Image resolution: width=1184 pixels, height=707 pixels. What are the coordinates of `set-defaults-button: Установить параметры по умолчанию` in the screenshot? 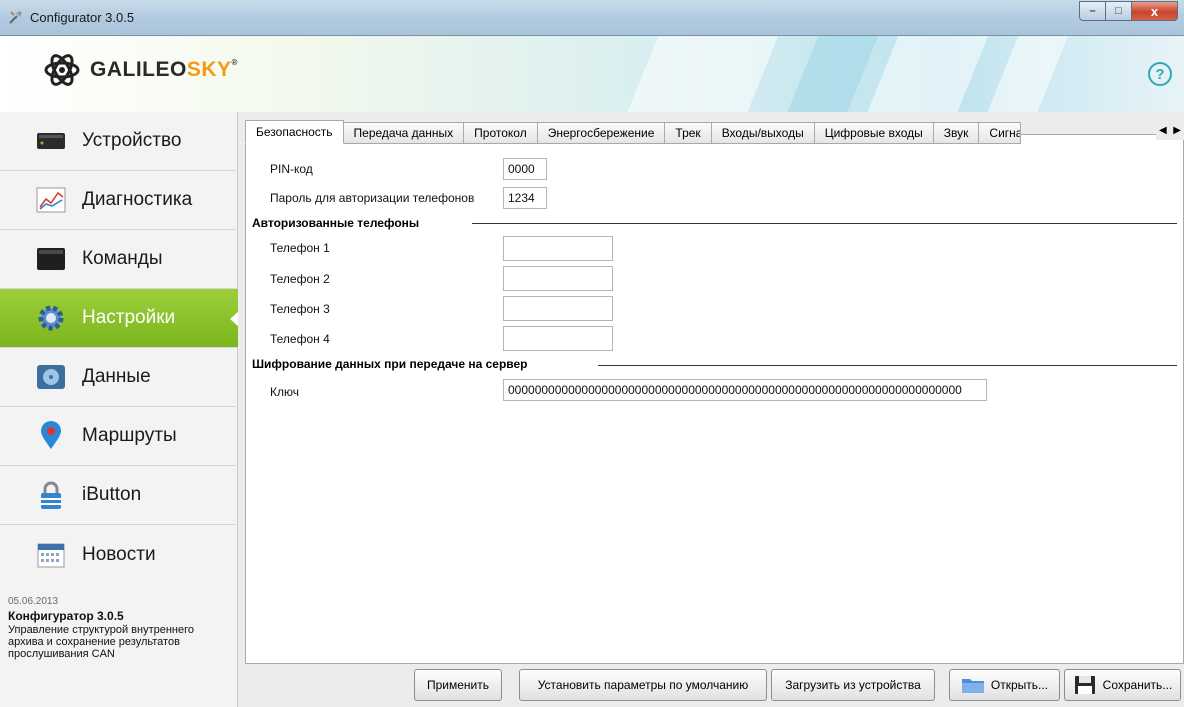 It's located at (643, 685).